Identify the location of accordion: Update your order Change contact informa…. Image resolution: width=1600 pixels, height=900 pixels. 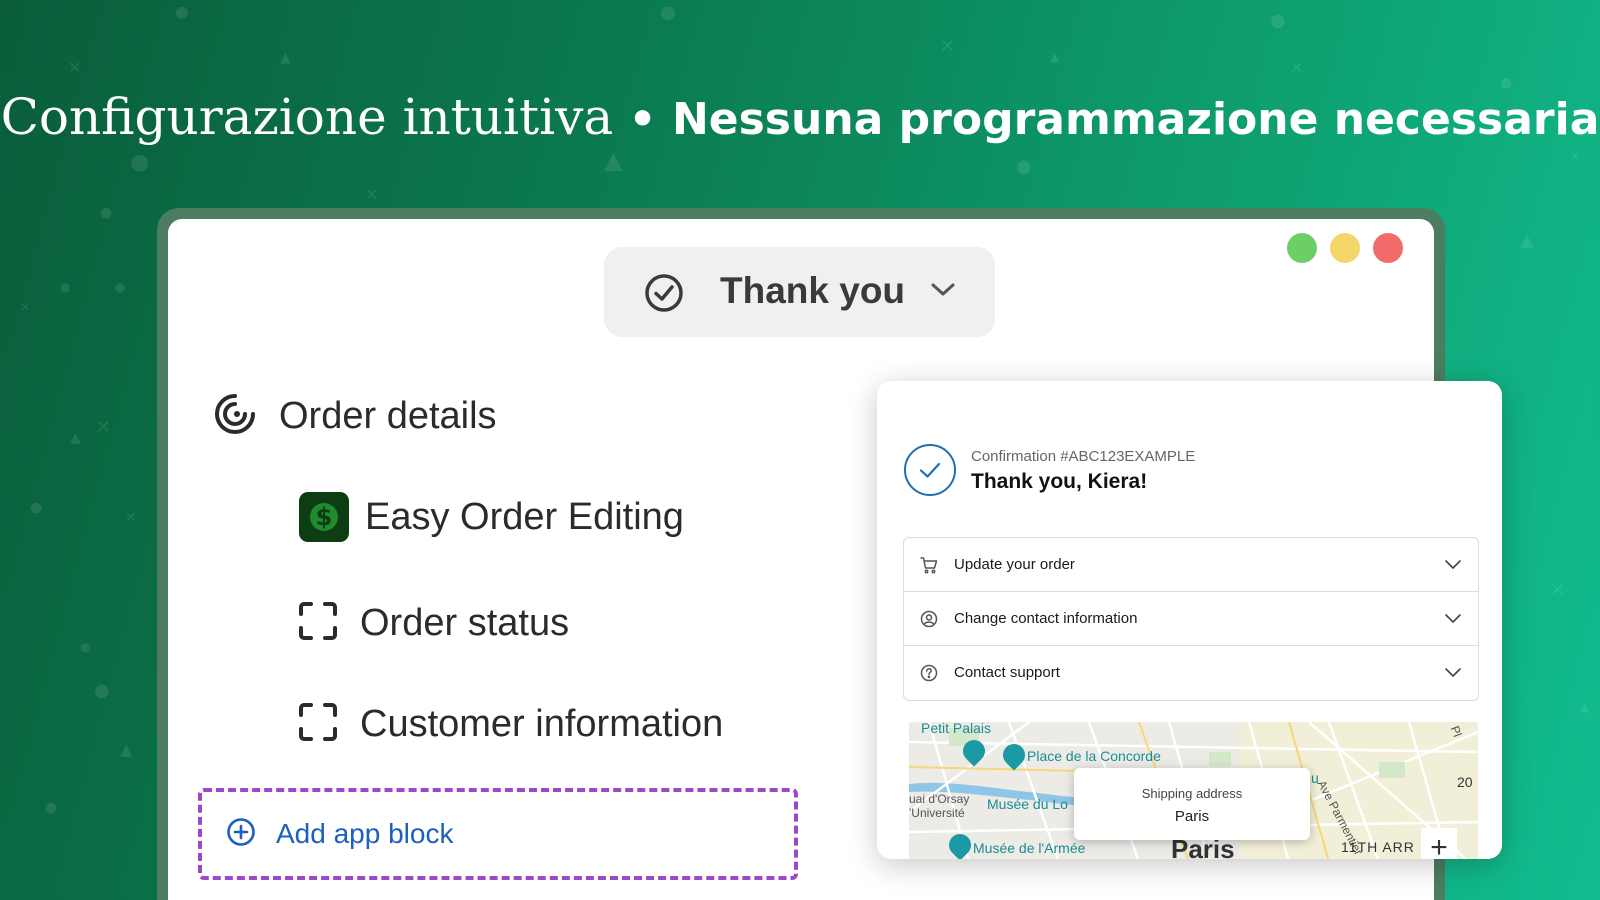
(1191, 619).